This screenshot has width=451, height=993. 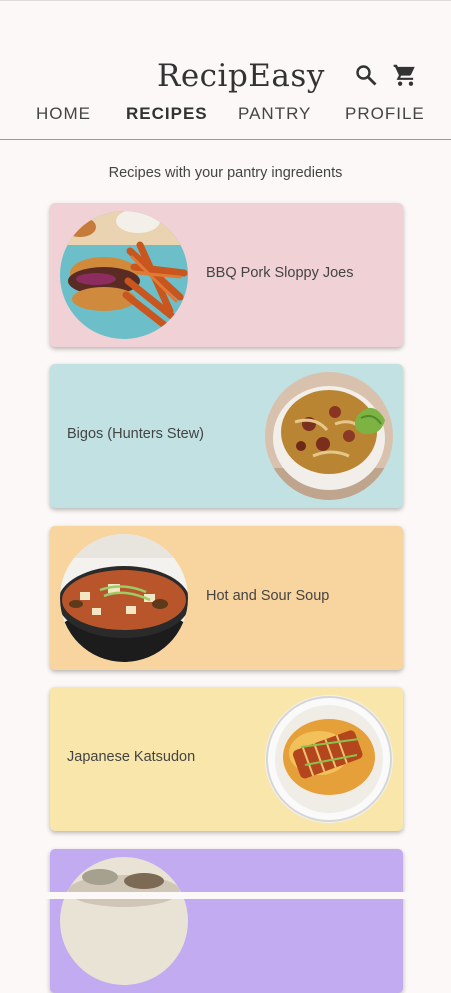 What do you see at coordinates (225, 173) in the screenshot?
I see `page-subtitle: Recipes with your pantry ingredients` at bounding box center [225, 173].